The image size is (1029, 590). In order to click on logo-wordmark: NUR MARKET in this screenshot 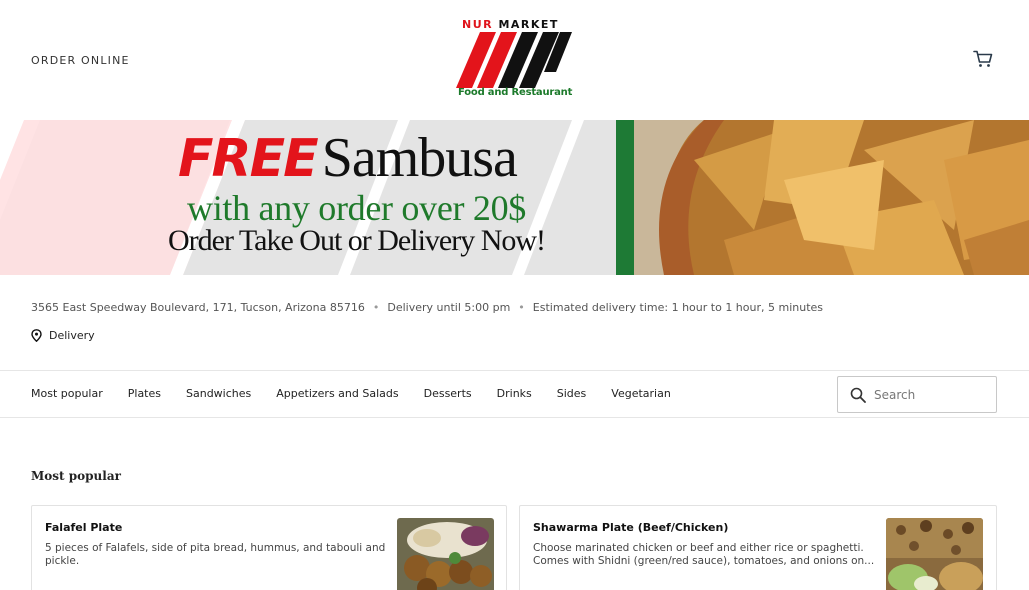, I will do `click(510, 24)`.